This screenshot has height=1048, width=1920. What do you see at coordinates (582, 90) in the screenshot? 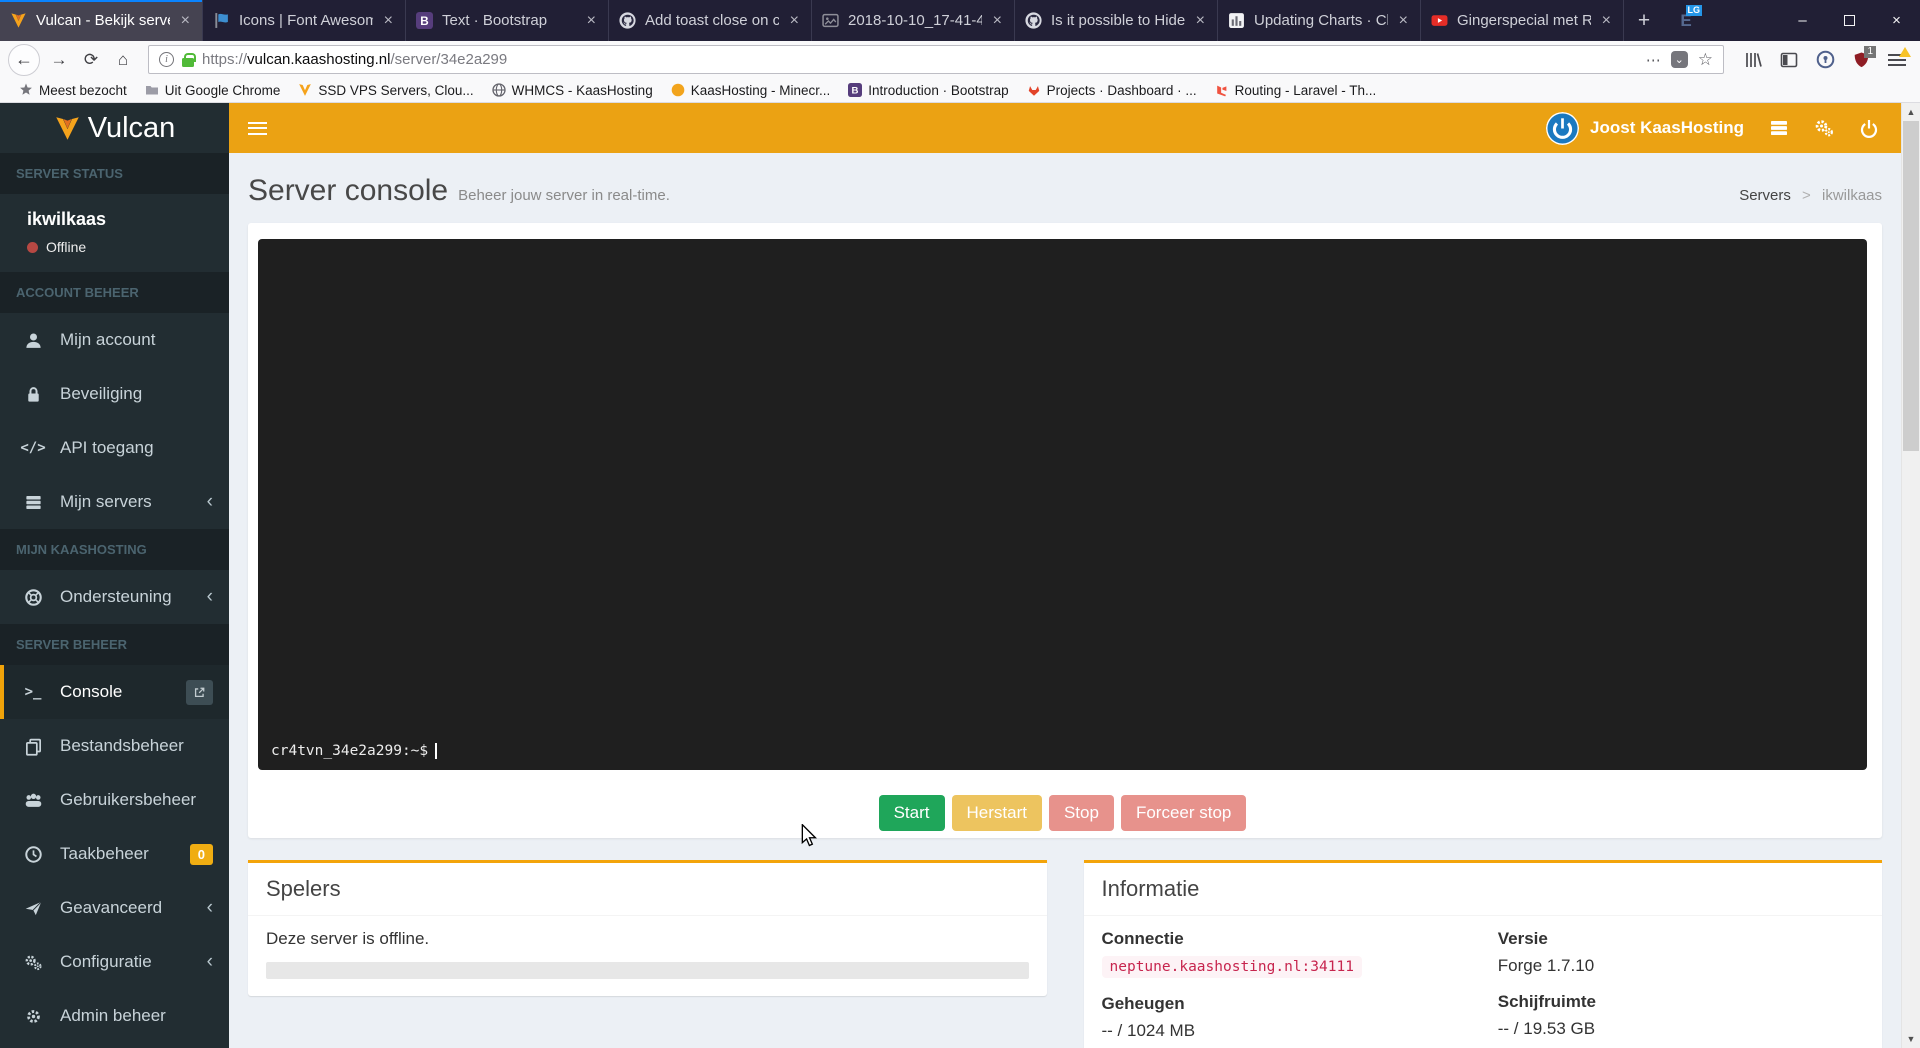
I see `bookmark-label: WHMCS - KaasHosting` at bounding box center [582, 90].